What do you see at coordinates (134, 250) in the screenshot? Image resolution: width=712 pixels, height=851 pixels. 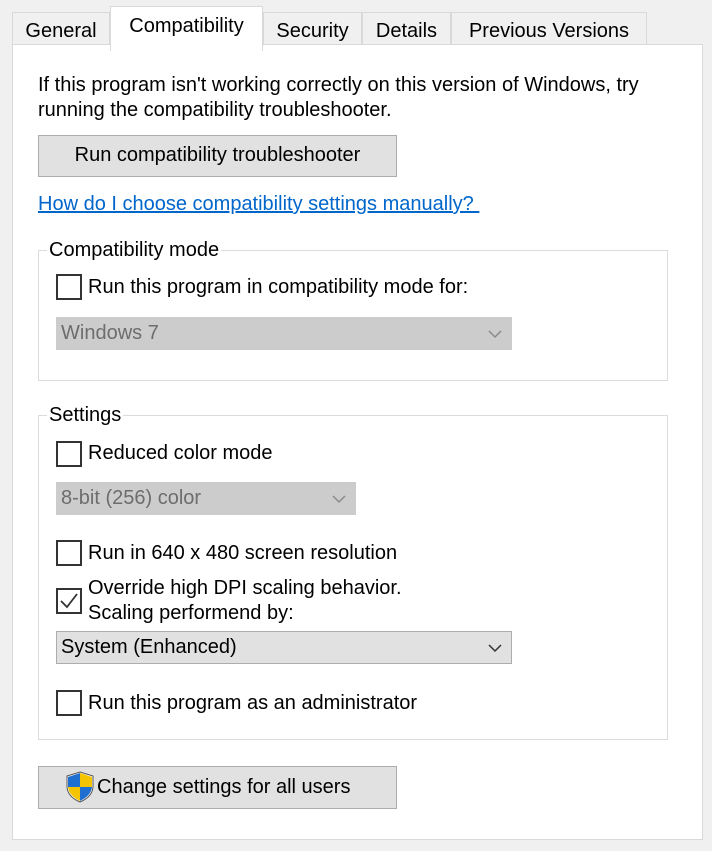 I see `compatibility-mode-legend: Compatibility mode` at bounding box center [134, 250].